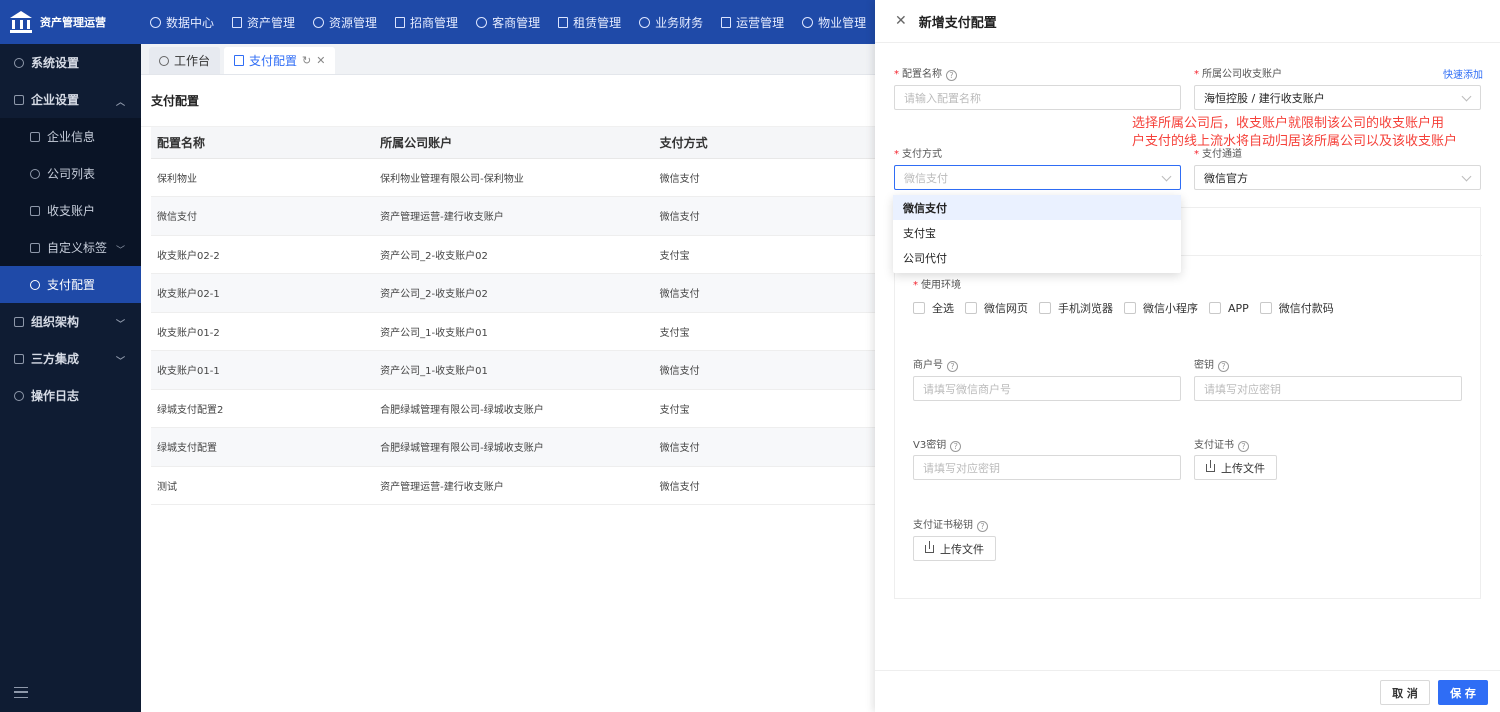 The height and width of the screenshot is (712, 1500). I want to click on pay-channel-select: 微信官方, so click(1337, 177).